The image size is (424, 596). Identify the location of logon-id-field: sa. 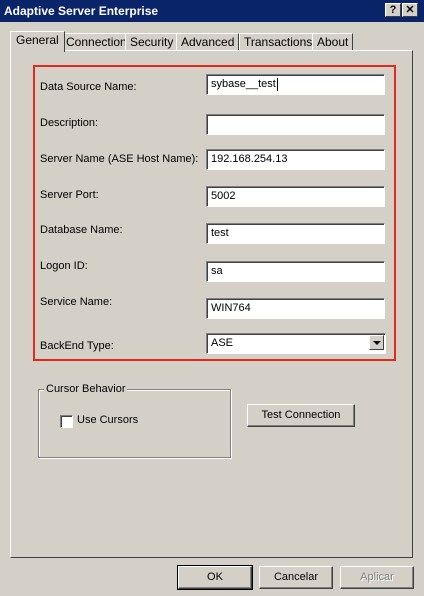
(295, 271).